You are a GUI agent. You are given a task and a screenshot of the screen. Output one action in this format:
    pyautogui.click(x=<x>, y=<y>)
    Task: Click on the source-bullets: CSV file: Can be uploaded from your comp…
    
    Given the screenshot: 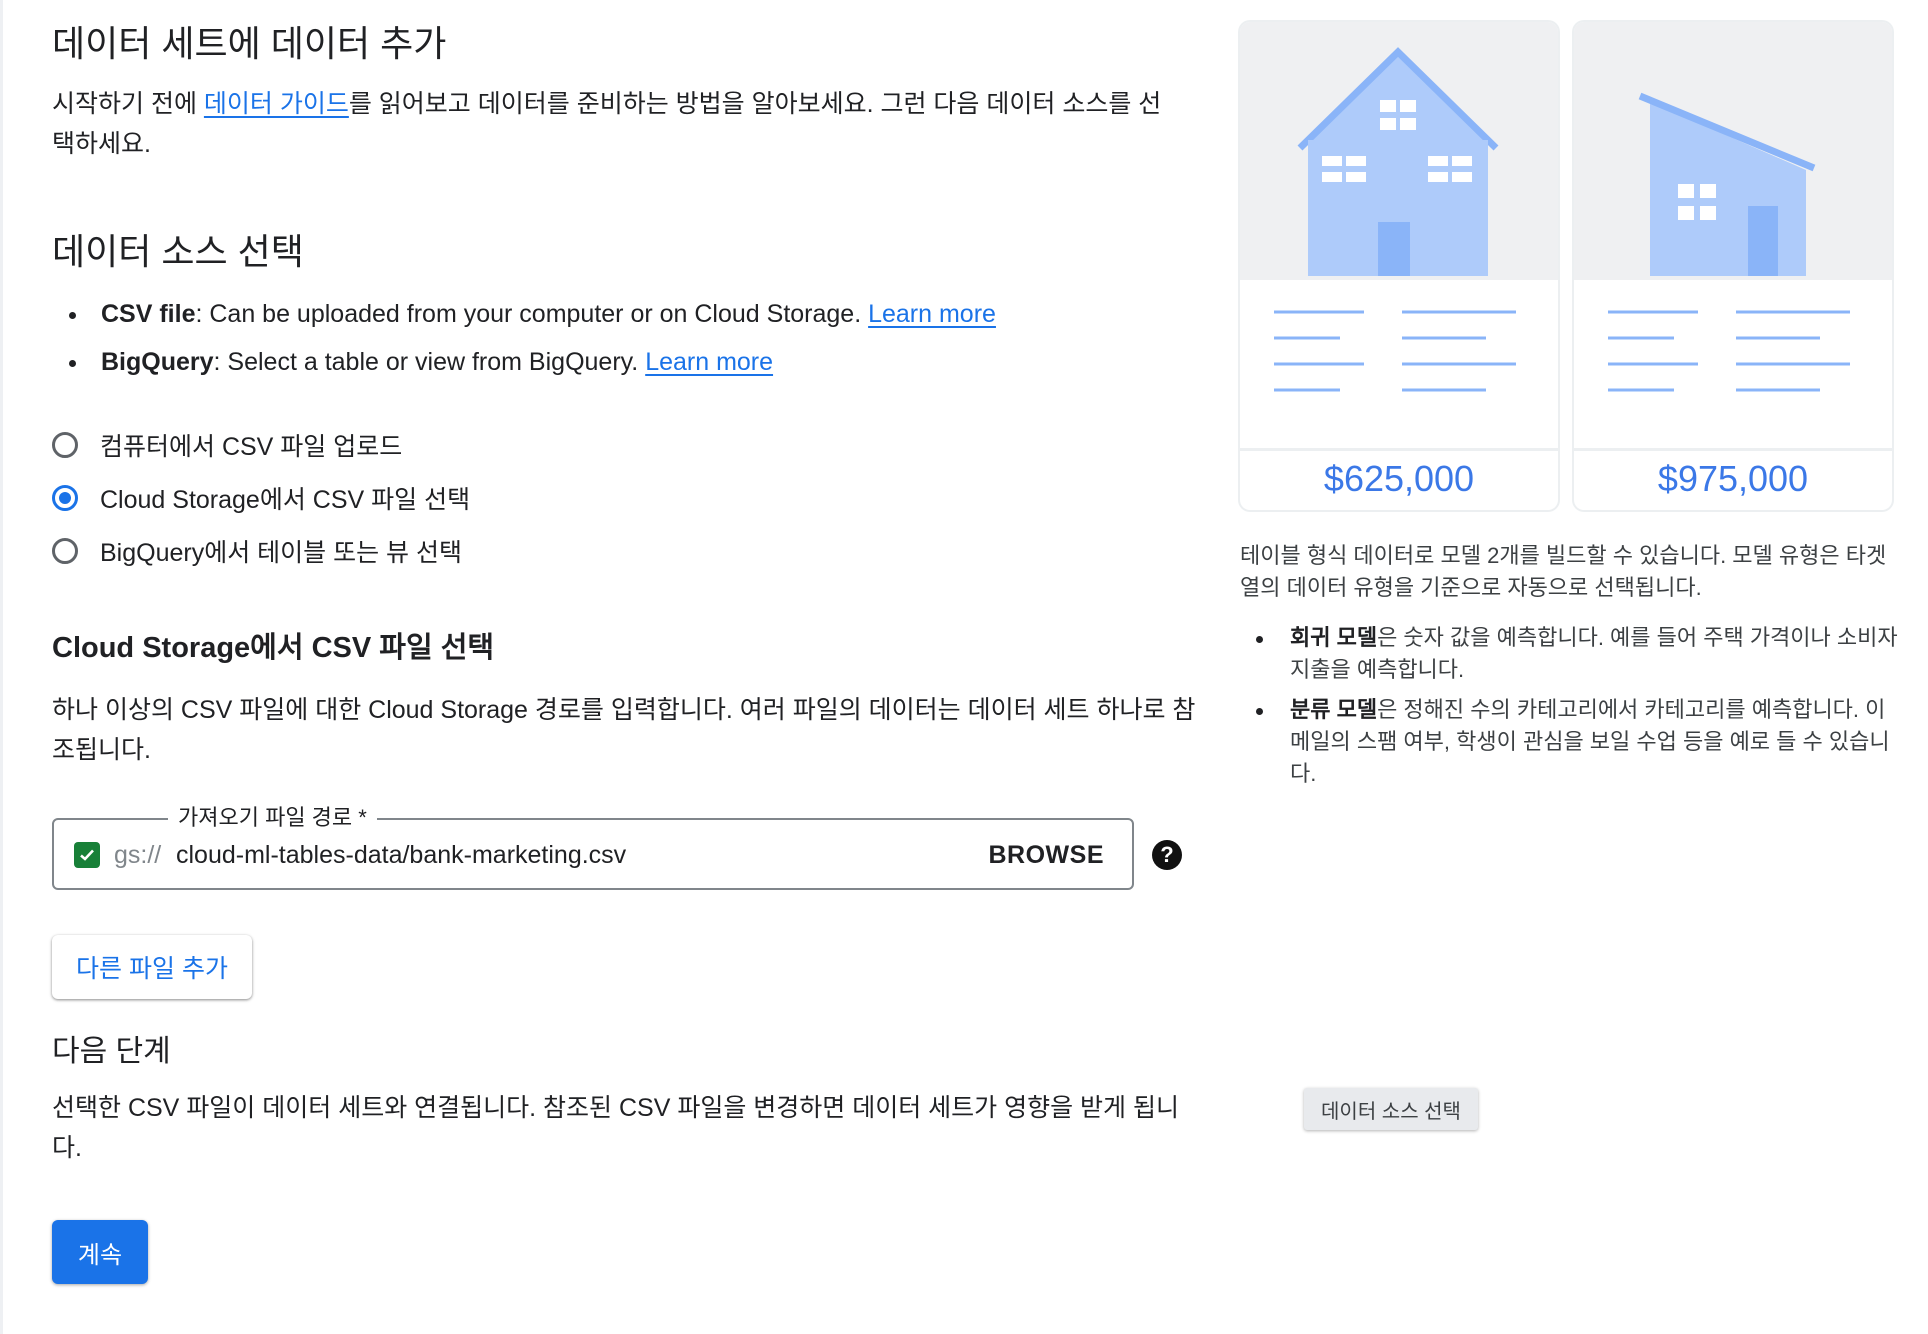 What is the action you would take?
    pyautogui.click(x=602, y=340)
    